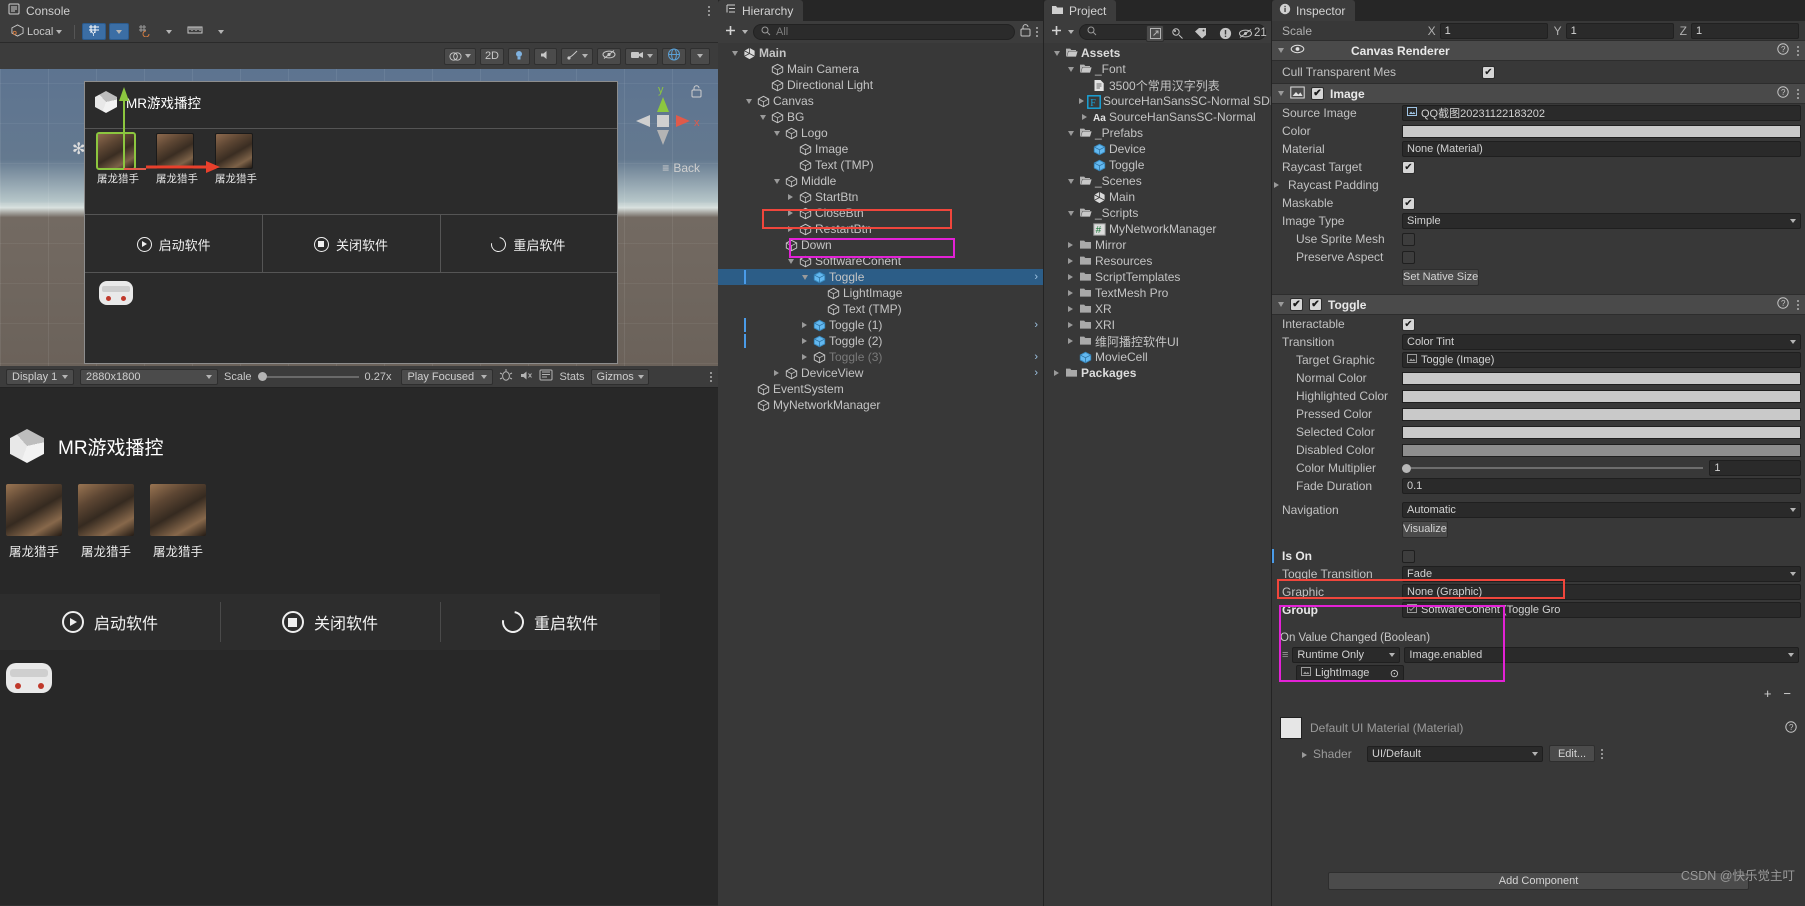 Image resolution: width=1805 pixels, height=906 pixels. What do you see at coordinates (1601, 486) in the screenshot?
I see `fade-duration-field: 0.1` at bounding box center [1601, 486].